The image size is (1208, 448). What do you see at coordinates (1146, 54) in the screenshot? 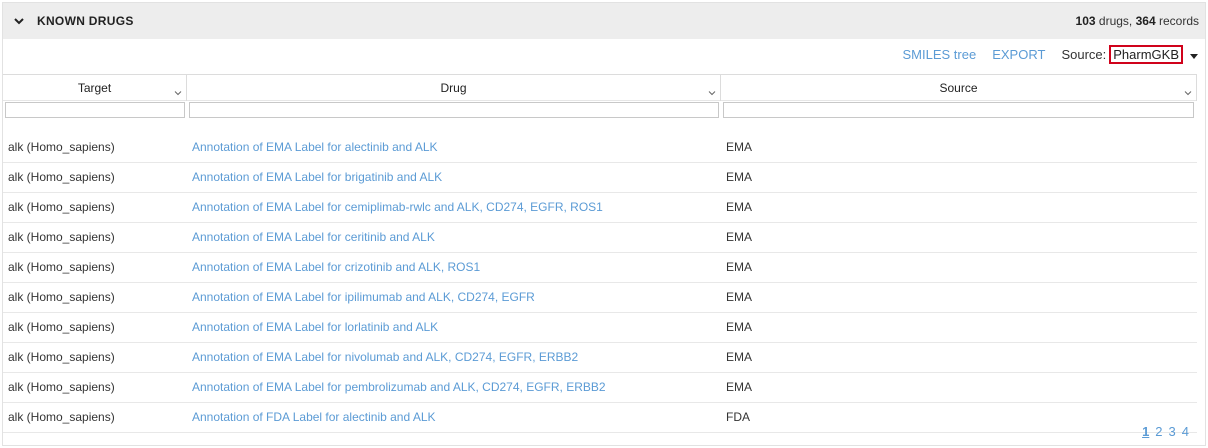
I see `source-select: PharmGKB` at bounding box center [1146, 54].